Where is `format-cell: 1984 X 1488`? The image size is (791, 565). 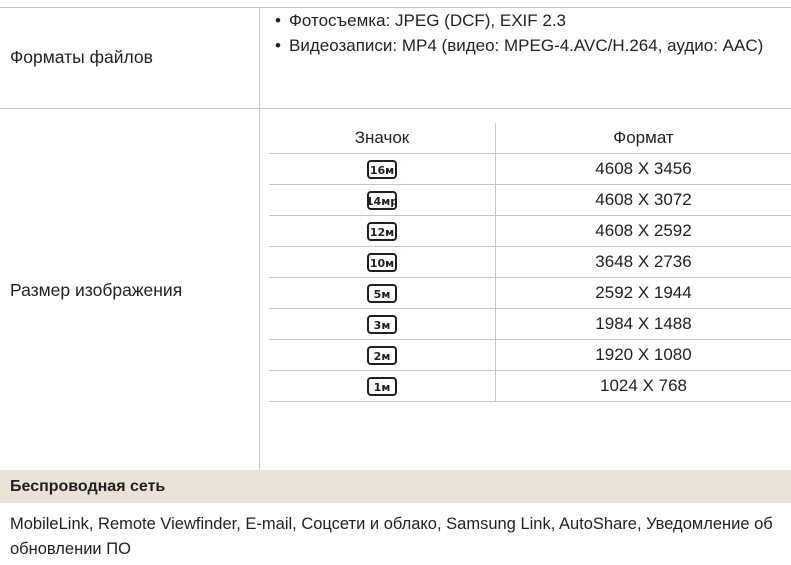 format-cell: 1984 X 1488 is located at coordinates (643, 324).